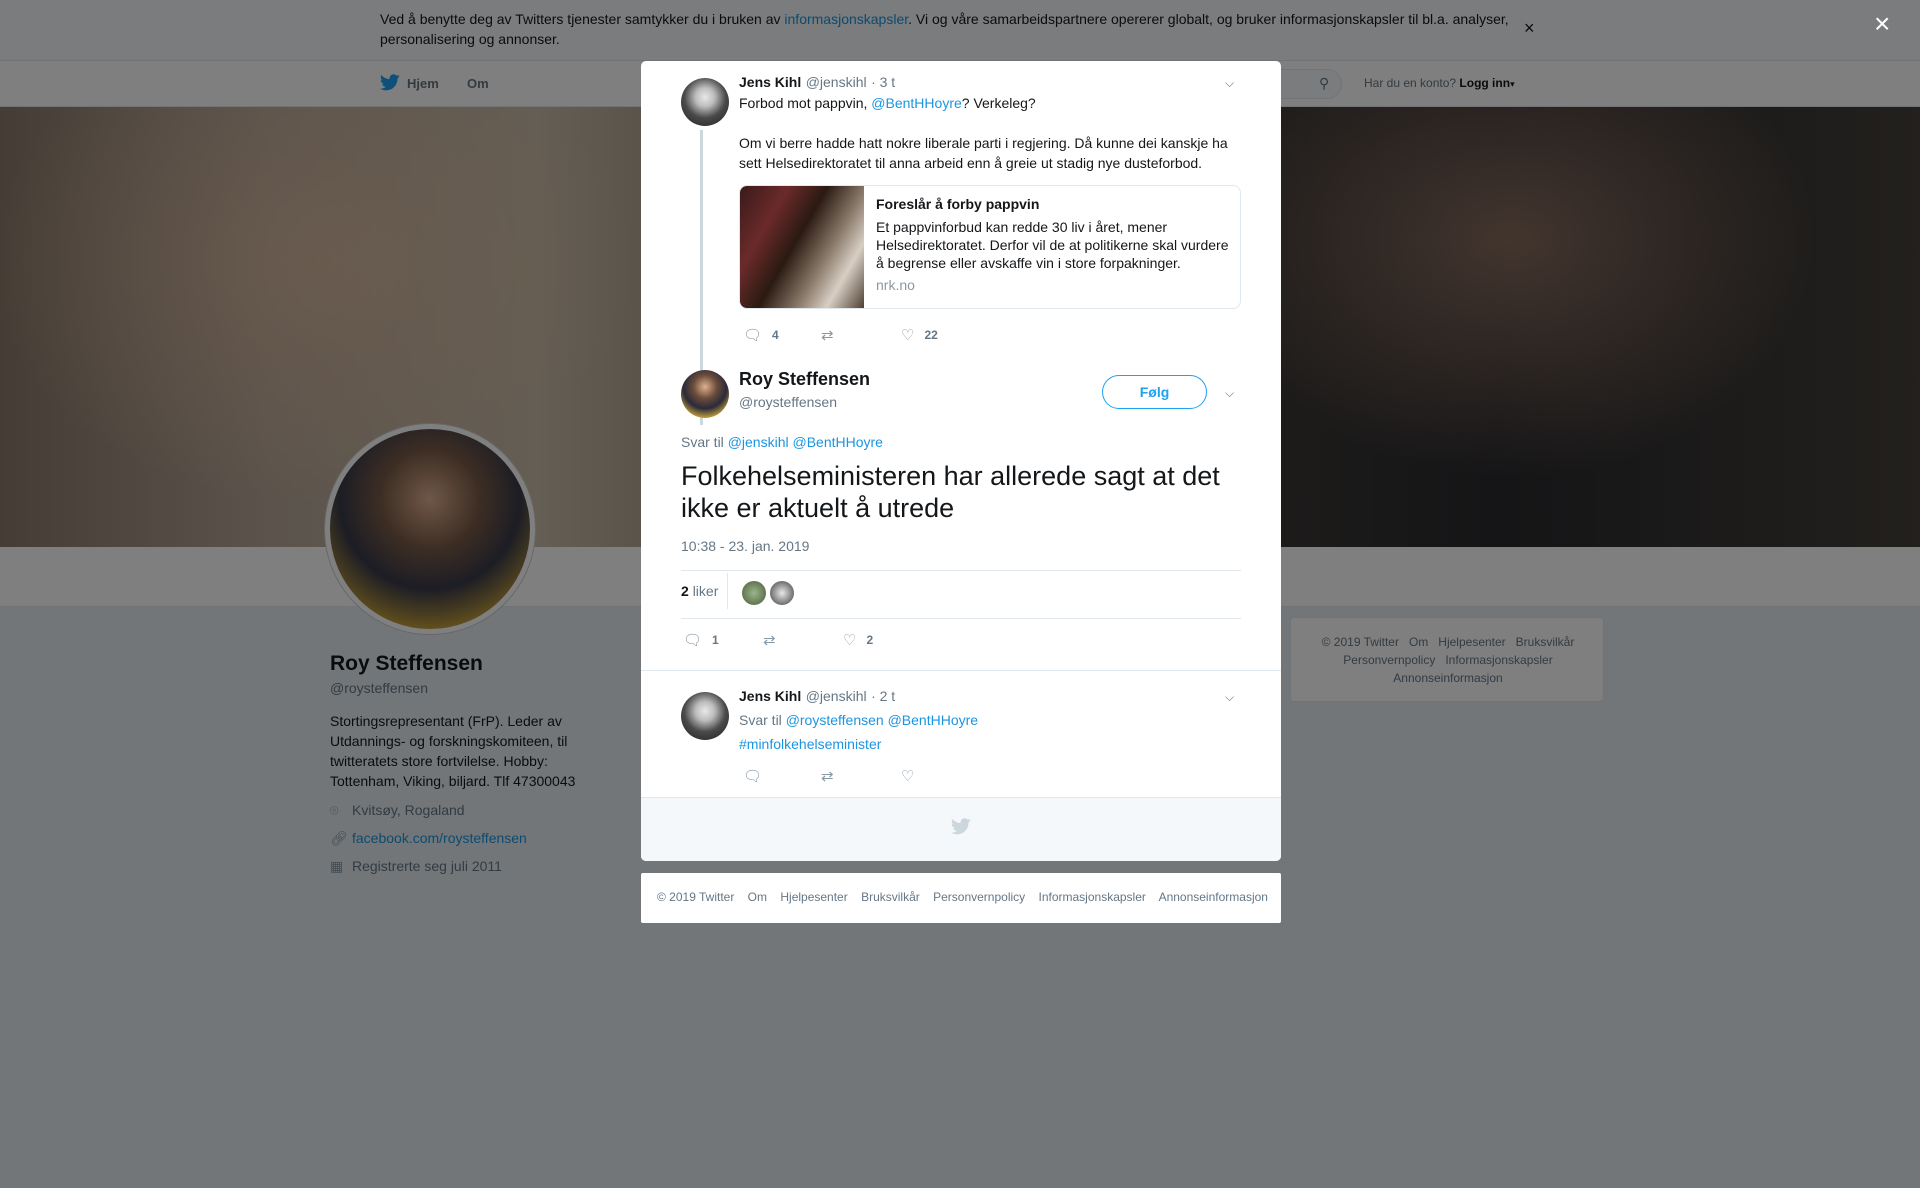 This screenshot has width=1920, height=1188. Describe the element at coordinates (696, 897) in the screenshot. I see `footer-copyright: © 2019 Twitter` at that location.